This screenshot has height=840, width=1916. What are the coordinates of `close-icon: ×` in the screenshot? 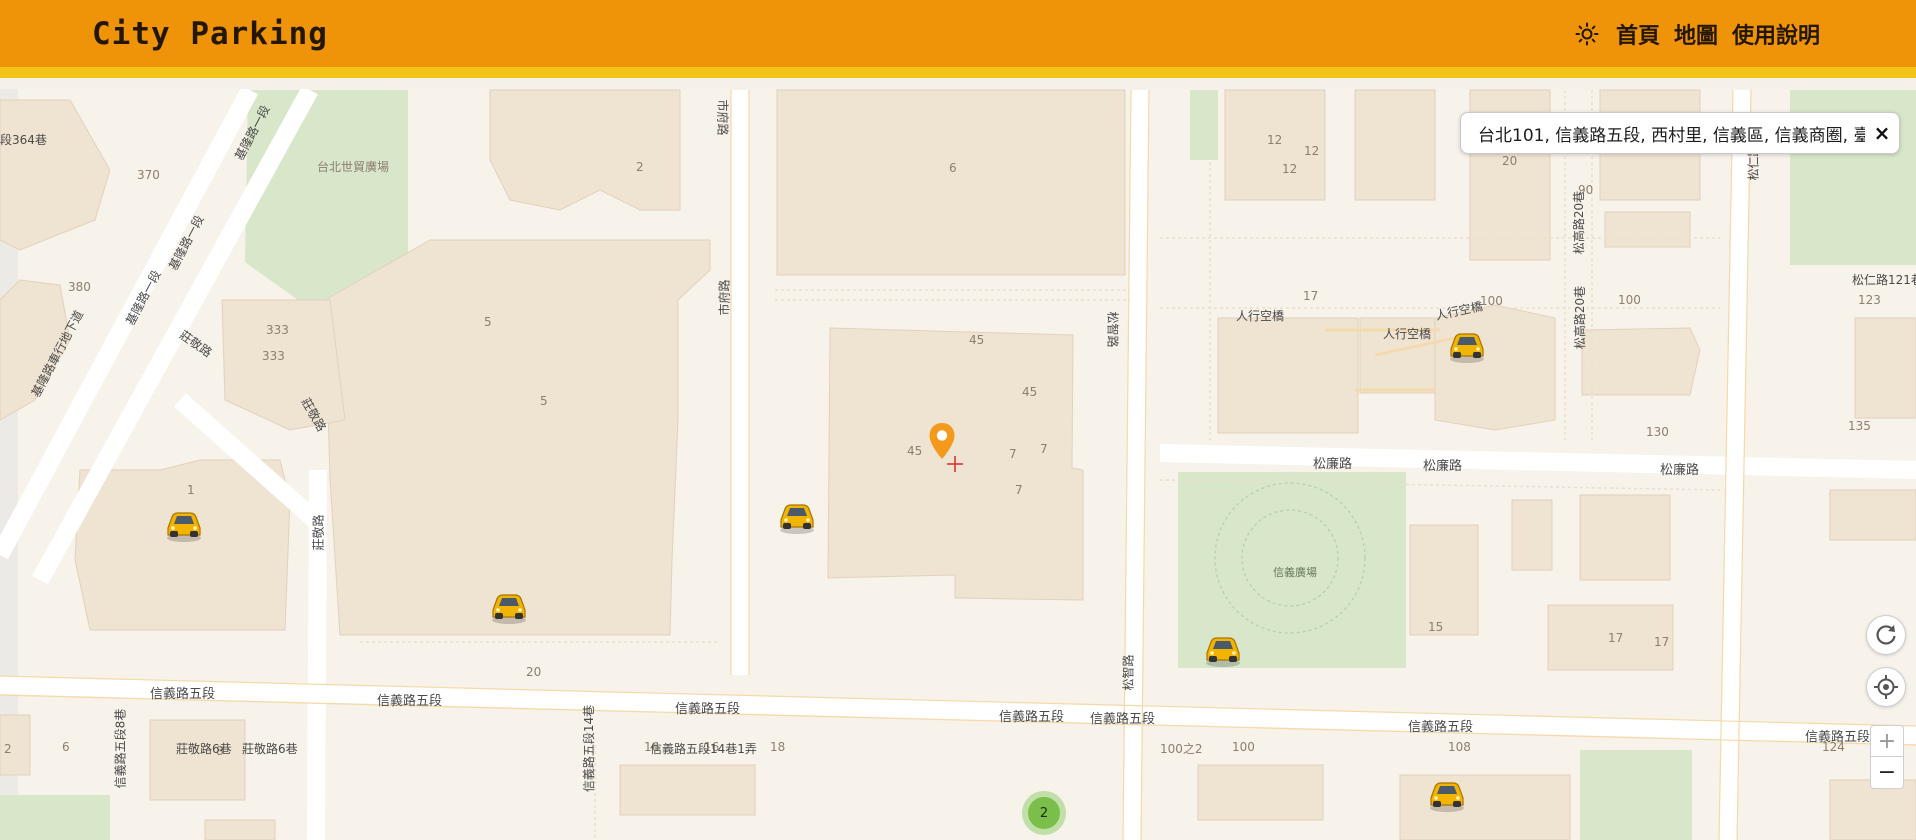 It's located at (1882, 133).